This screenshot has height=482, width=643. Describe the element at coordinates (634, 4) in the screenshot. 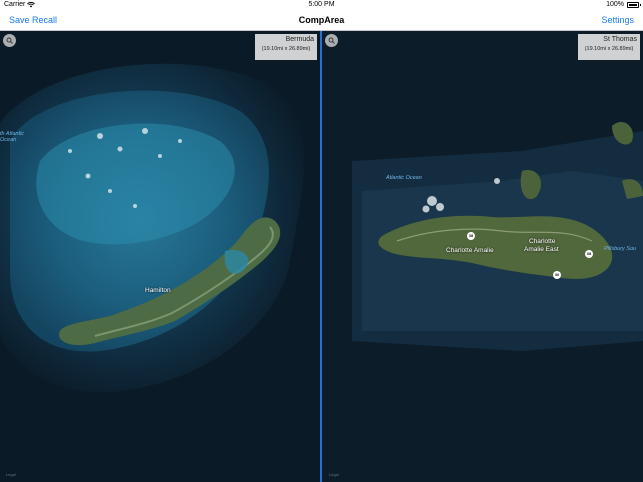

I see `battery-icon` at that location.